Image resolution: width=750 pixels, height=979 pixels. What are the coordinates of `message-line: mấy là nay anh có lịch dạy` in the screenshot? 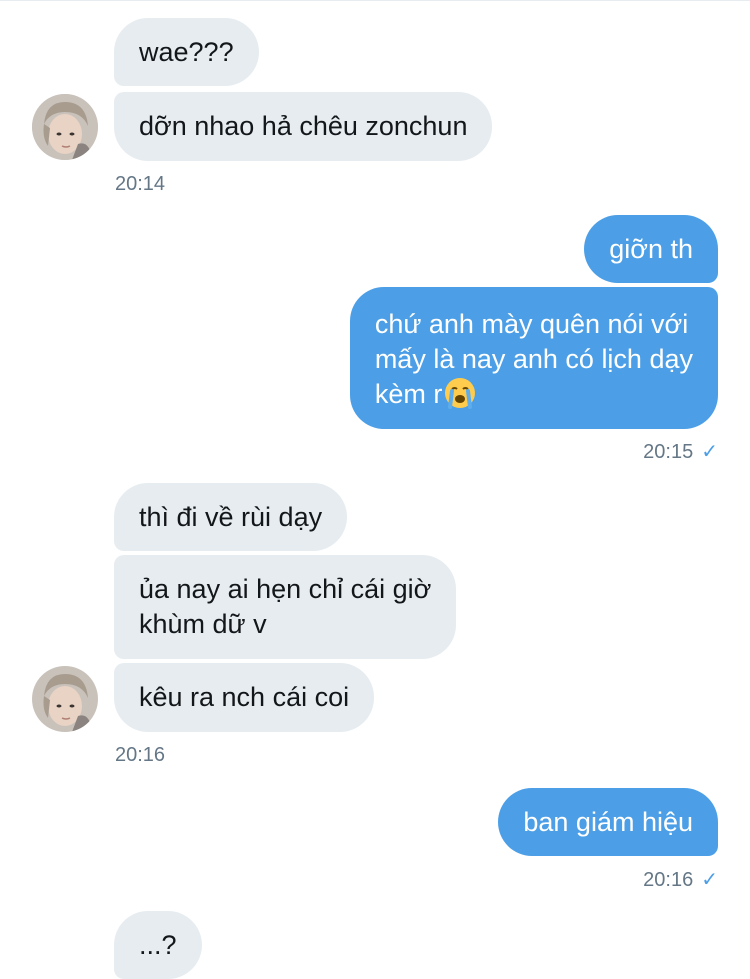 It's located at (533, 359).